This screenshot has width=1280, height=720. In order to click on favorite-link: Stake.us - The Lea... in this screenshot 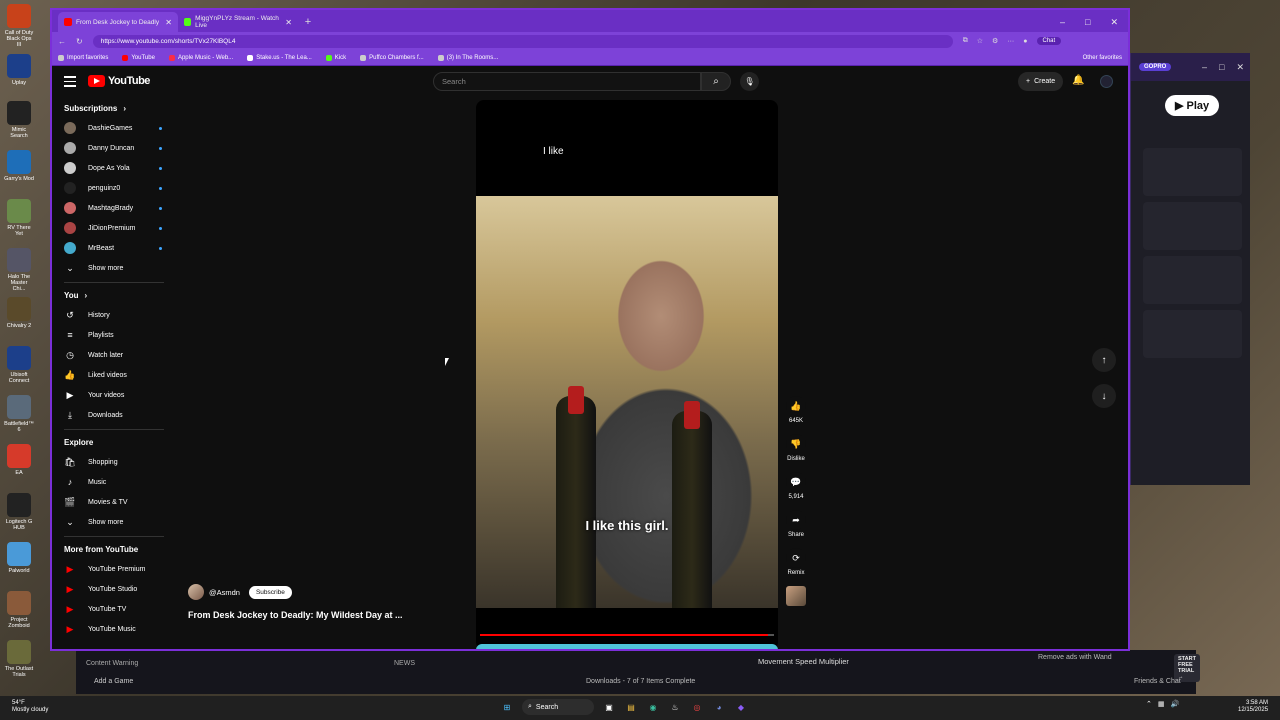, I will do `click(279, 57)`.